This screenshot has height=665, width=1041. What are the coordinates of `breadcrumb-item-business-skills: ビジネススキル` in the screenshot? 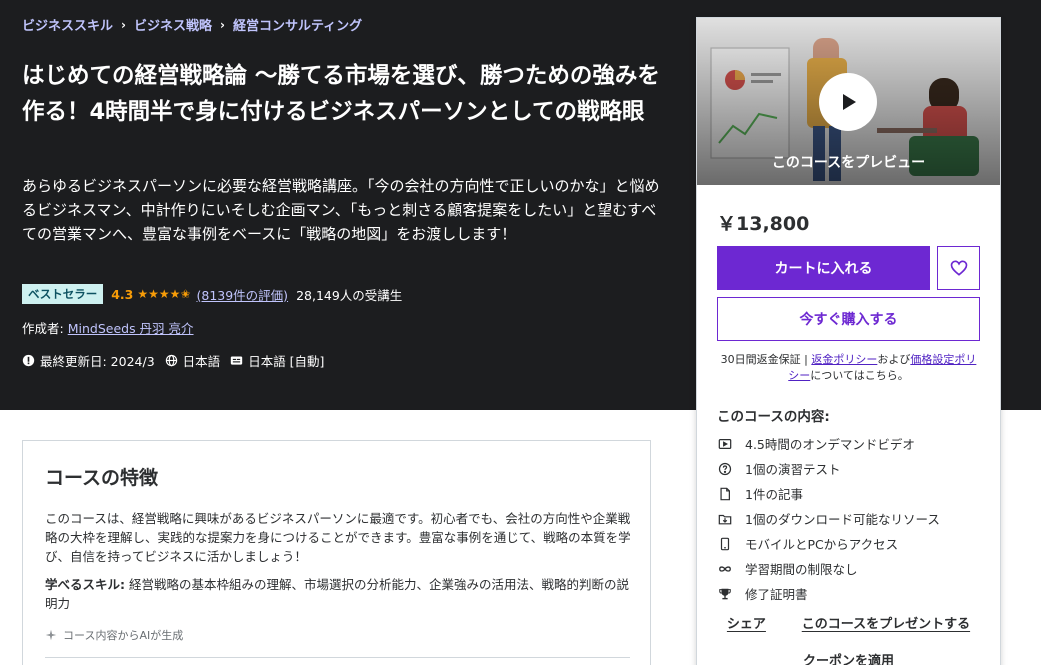 It's located at (67, 24).